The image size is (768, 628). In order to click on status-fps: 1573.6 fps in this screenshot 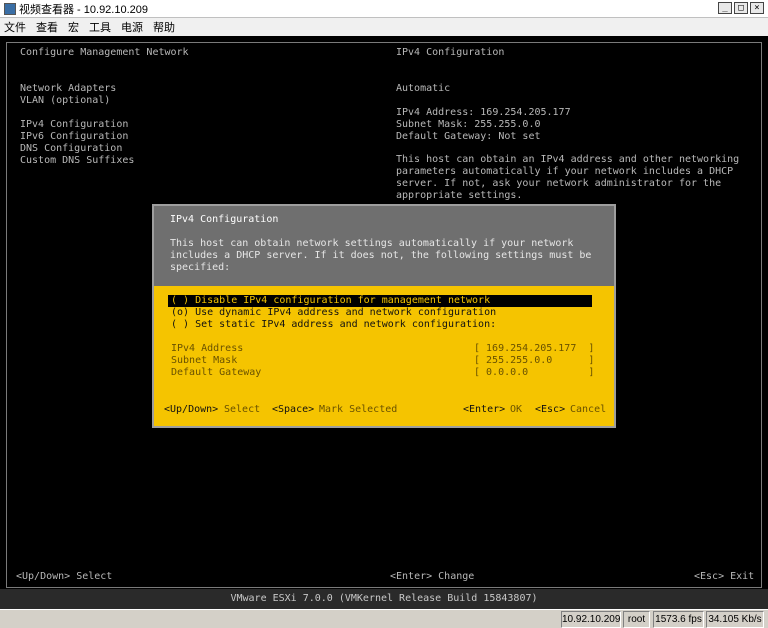, I will do `click(678, 619)`.